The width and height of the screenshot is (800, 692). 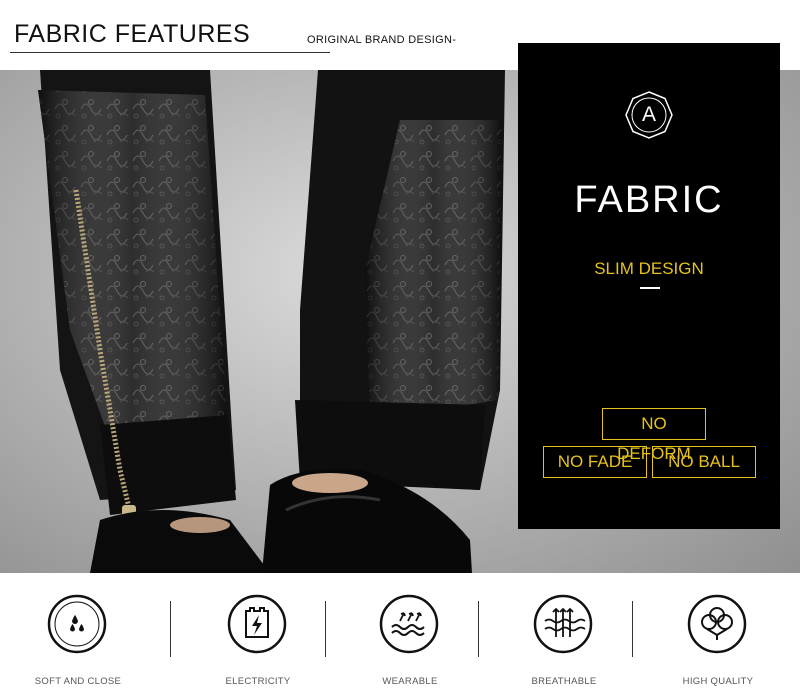 I want to click on feature-breathable: BREATHABLE, so click(x=566, y=632).